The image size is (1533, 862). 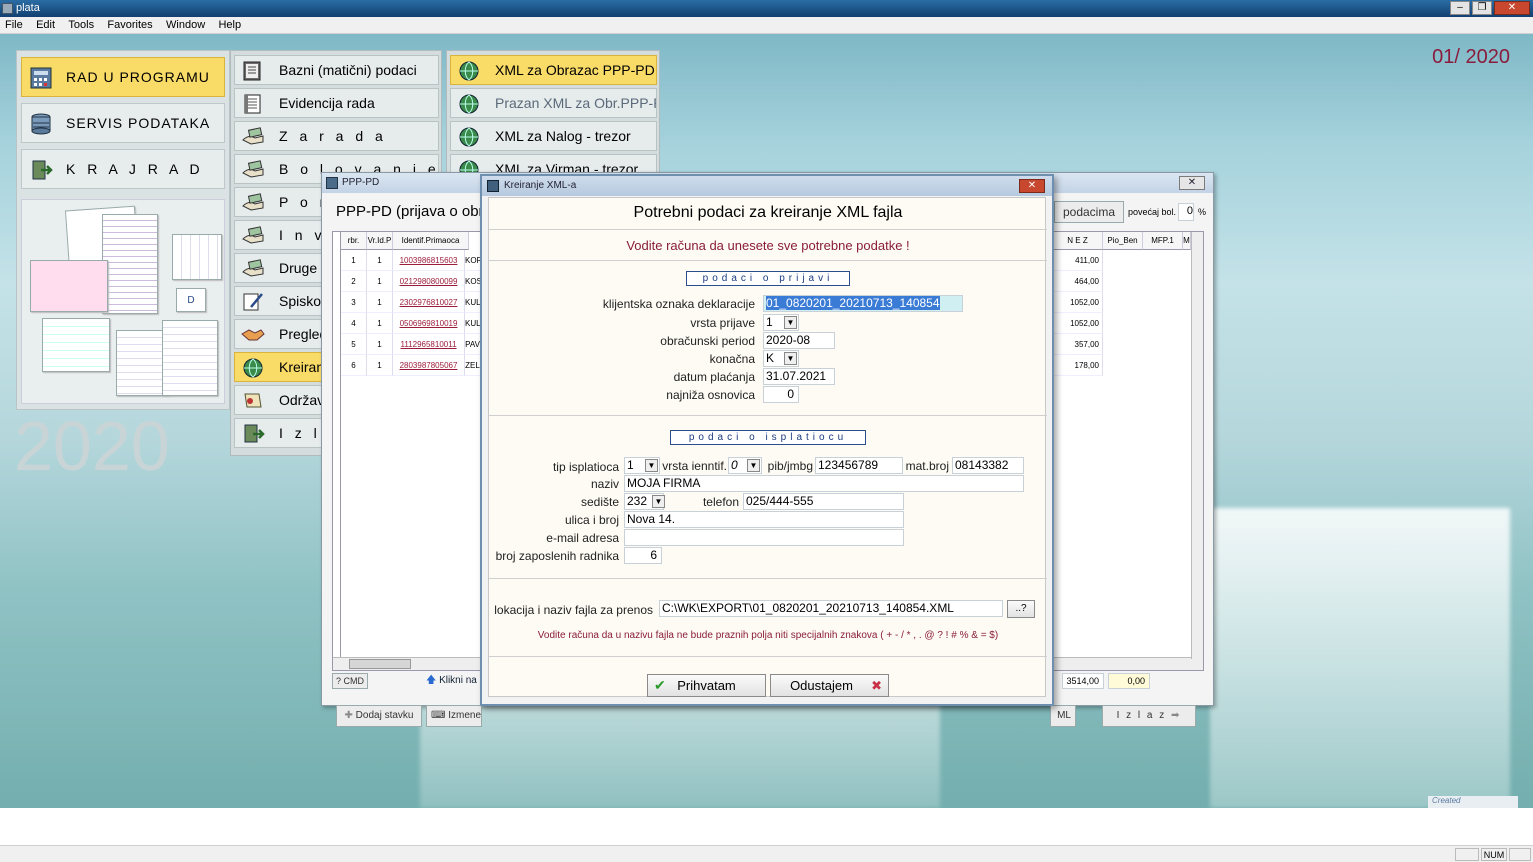 What do you see at coordinates (253, 400) in the screenshot?
I see `scroll-icon` at bounding box center [253, 400].